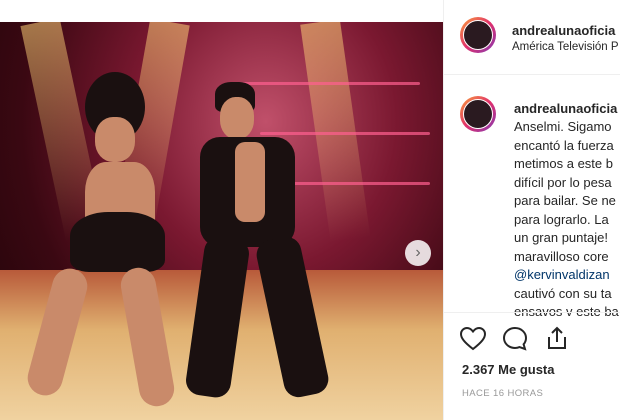 This screenshot has width=620, height=420. What do you see at coordinates (563, 293) in the screenshot?
I see `caption-line: cautivó con su ta` at bounding box center [563, 293].